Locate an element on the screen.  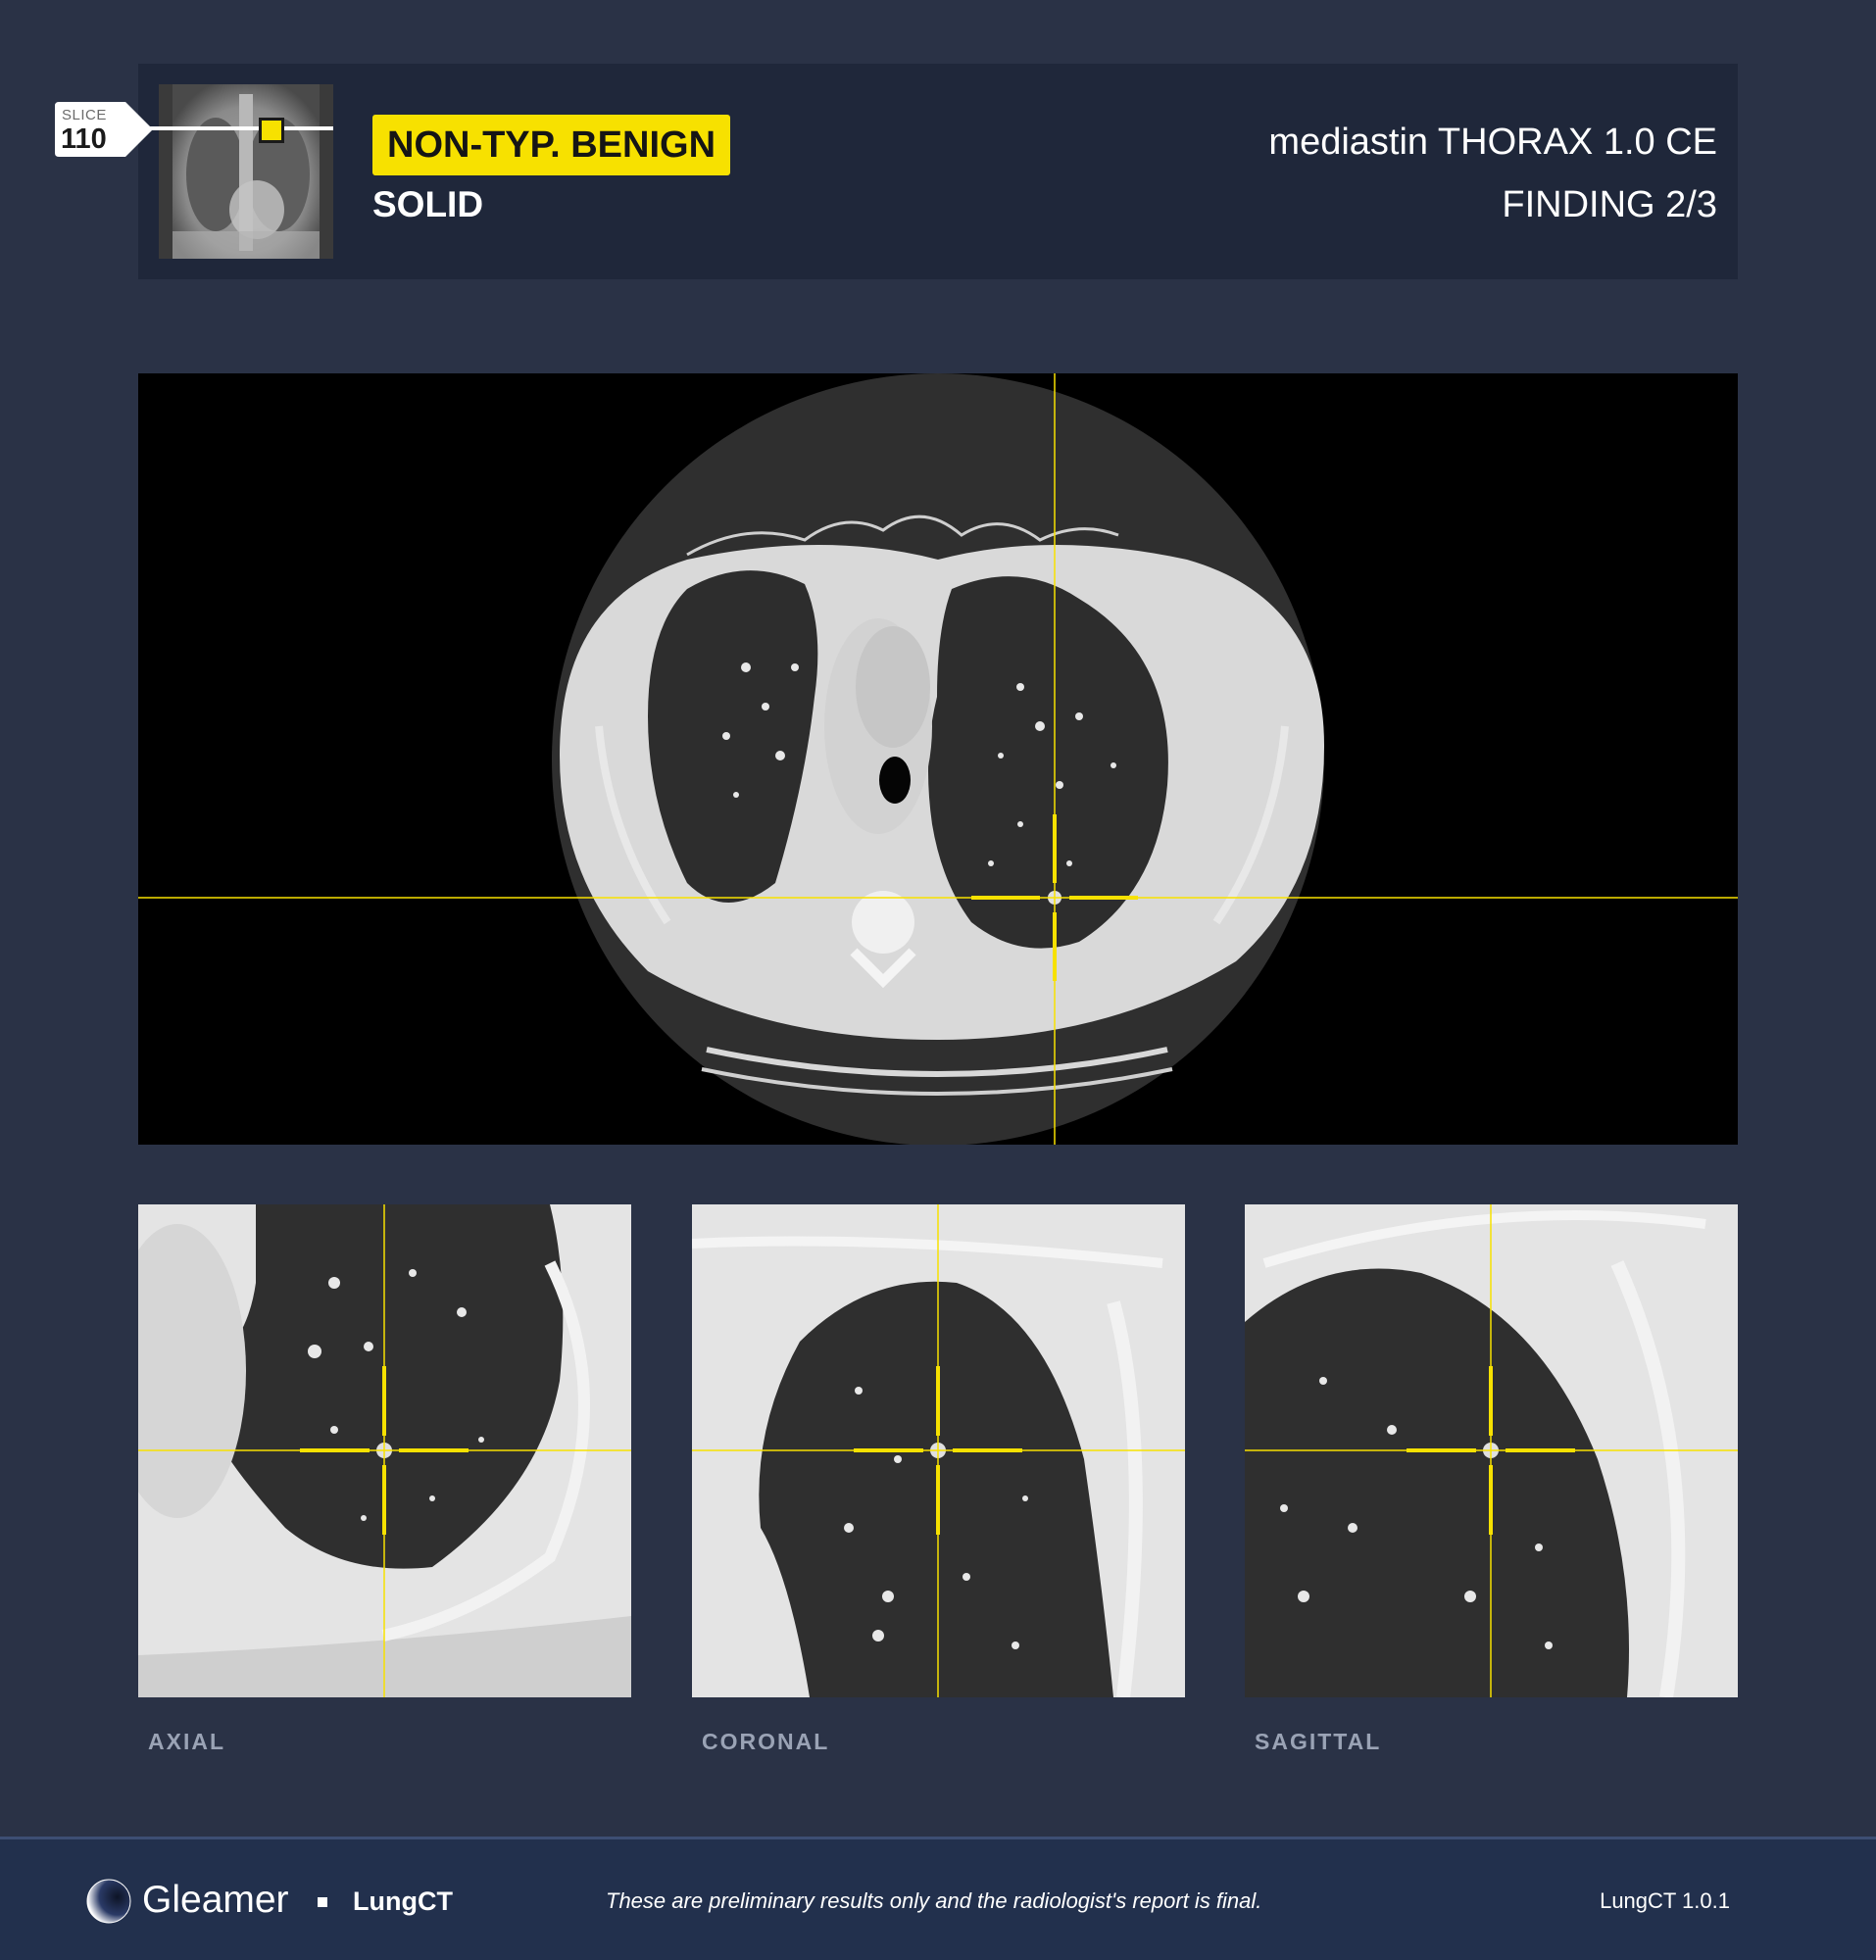
axial-label: AXIAL is located at coordinates (186, 1741).